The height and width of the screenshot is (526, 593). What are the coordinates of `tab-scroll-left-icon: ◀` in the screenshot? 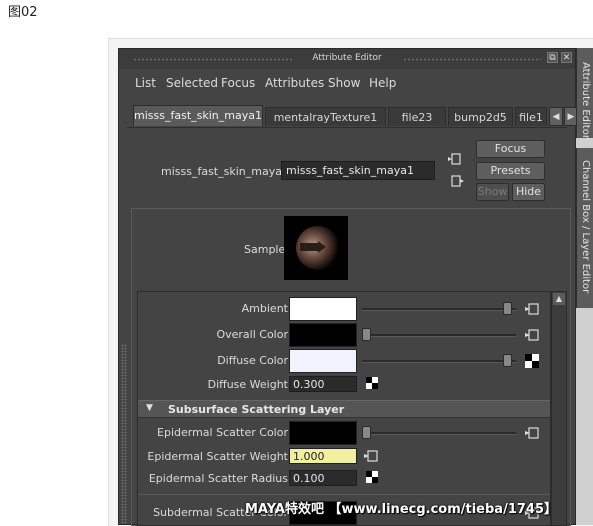 It's located at (556, 116).